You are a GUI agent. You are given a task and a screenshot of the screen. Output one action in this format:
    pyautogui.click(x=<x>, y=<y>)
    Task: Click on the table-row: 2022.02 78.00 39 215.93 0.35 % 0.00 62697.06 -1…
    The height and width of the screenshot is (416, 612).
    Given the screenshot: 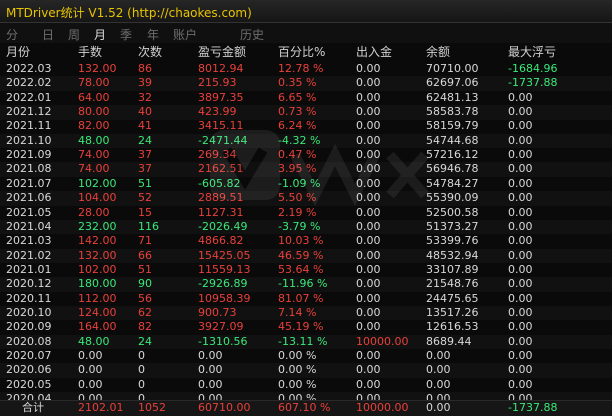 What is the action you would take?
    pyautogui.click(x=306, y=83)
    